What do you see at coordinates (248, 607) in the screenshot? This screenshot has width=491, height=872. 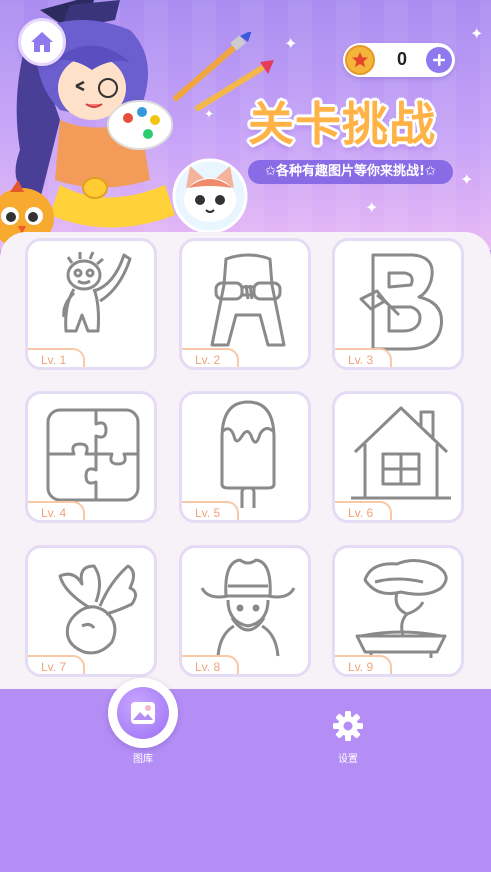 I see `cowboy-drawing` at bounding box center [248, 607].